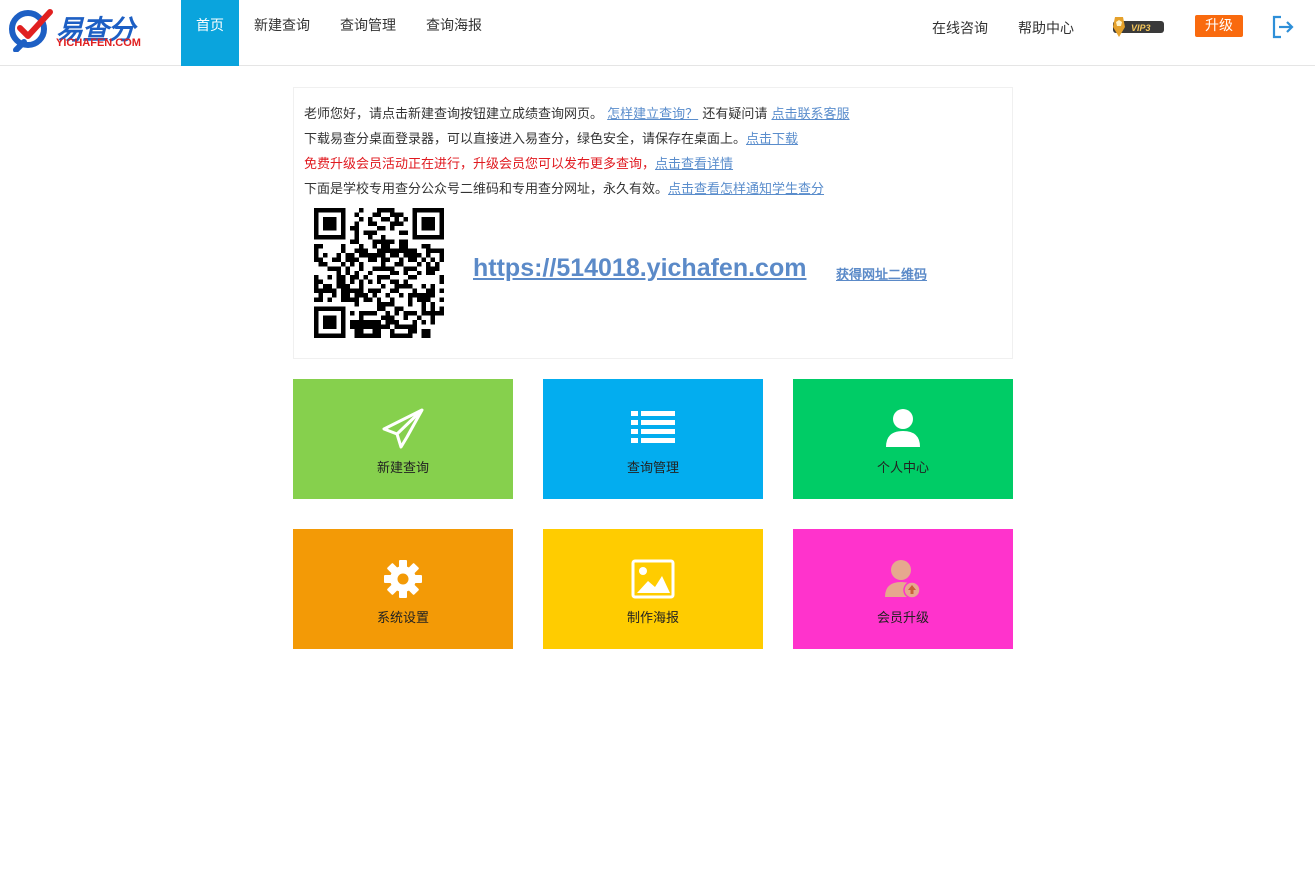  I want to click on notice-line-1-text2: 还有疑问请, so click(735, 114).